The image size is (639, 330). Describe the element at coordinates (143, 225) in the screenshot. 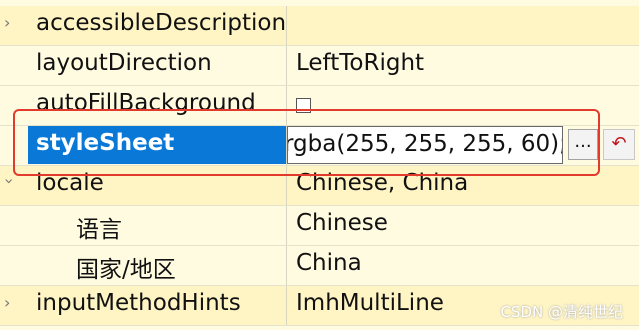

I see `property-name-cell: 语言` at that location.